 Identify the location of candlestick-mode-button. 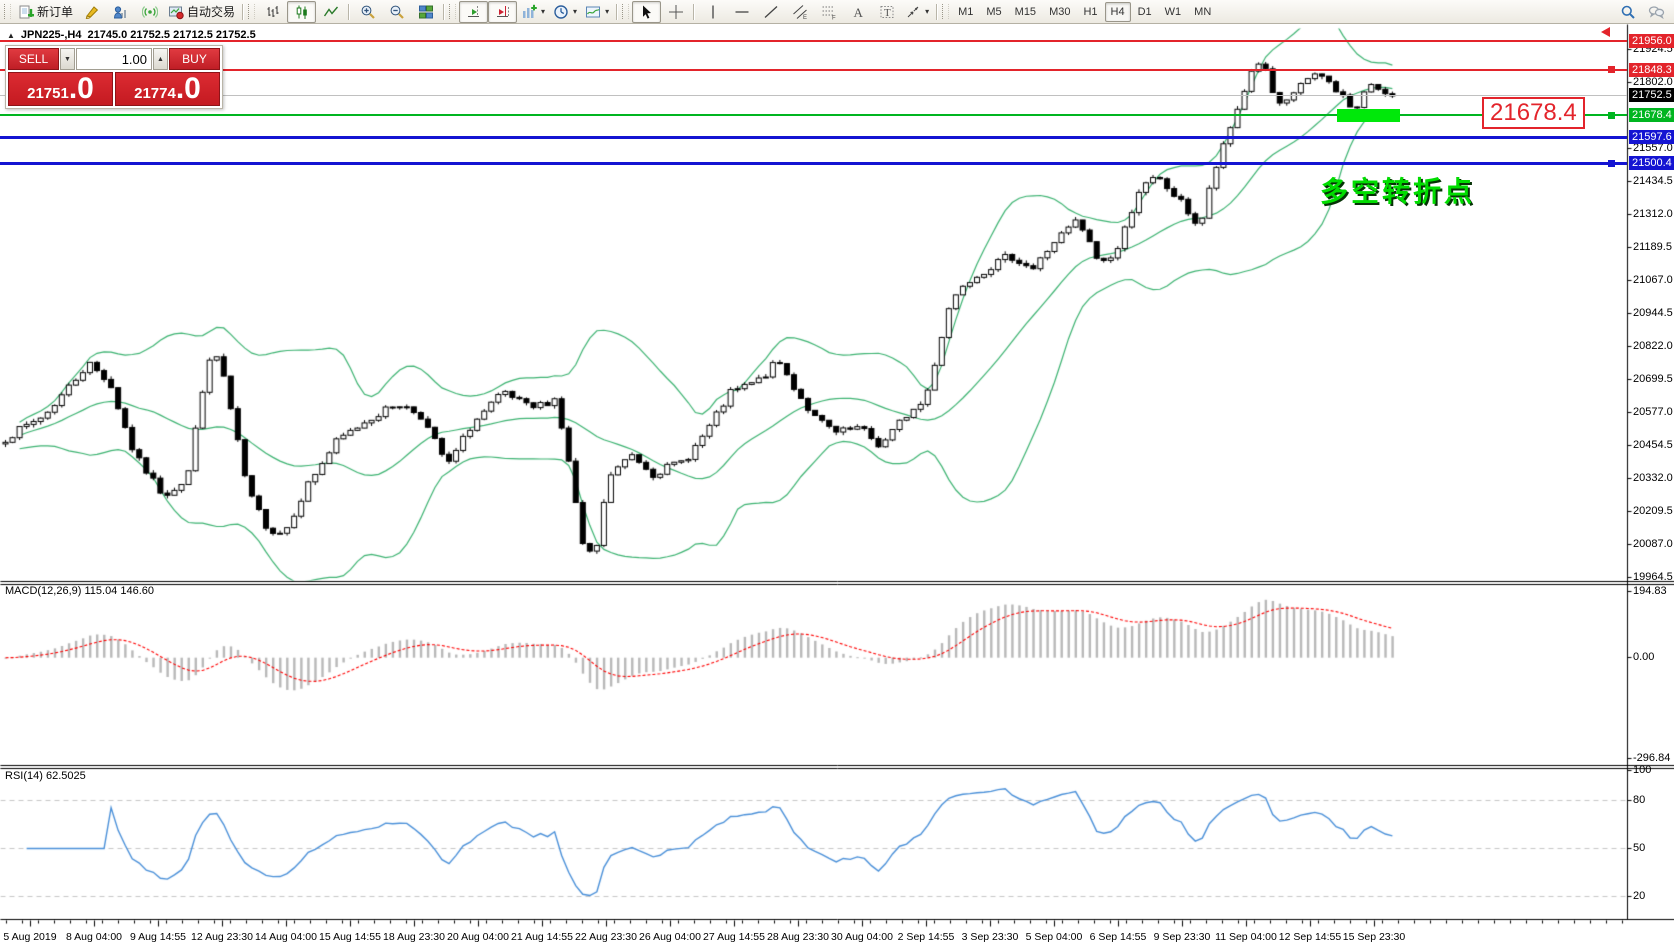
(302, 11).